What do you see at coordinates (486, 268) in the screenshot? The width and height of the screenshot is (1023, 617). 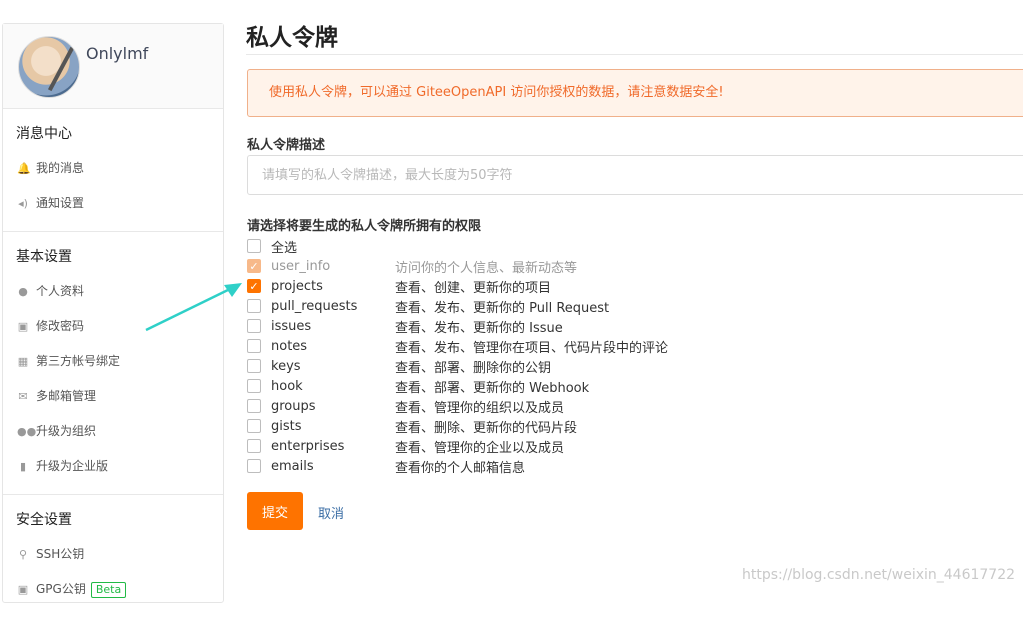 I see `permission-description: 访问你的个人信息、最新动态等` at bounding box center [486, 268].